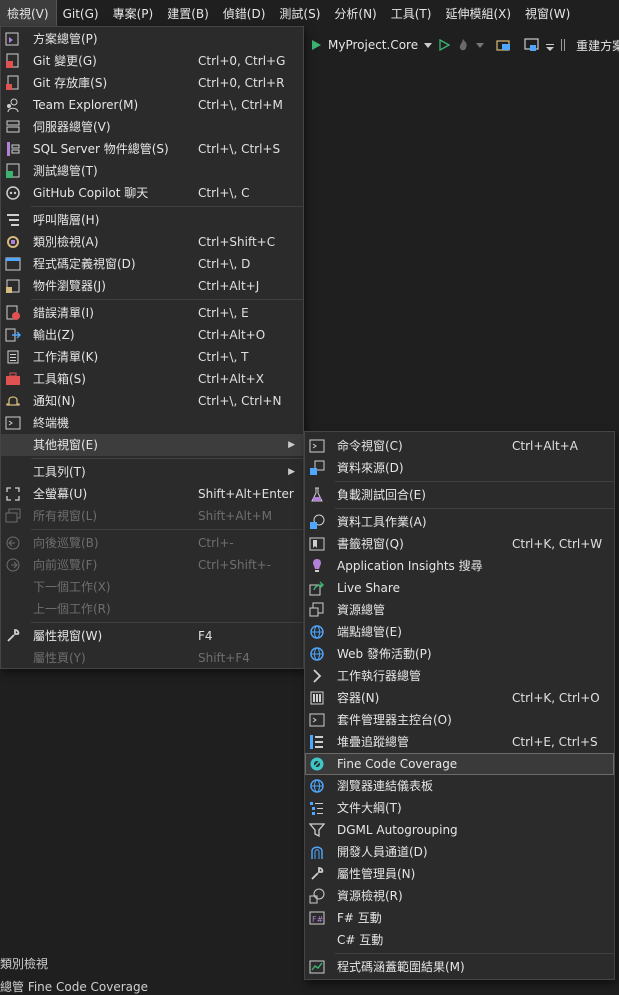 The image size is (619, 995). What do you see at coordinates (459, 495) in the screenshot?
I see `menu-item: 負載測試回合(E)` at bounding box center [459, 495].